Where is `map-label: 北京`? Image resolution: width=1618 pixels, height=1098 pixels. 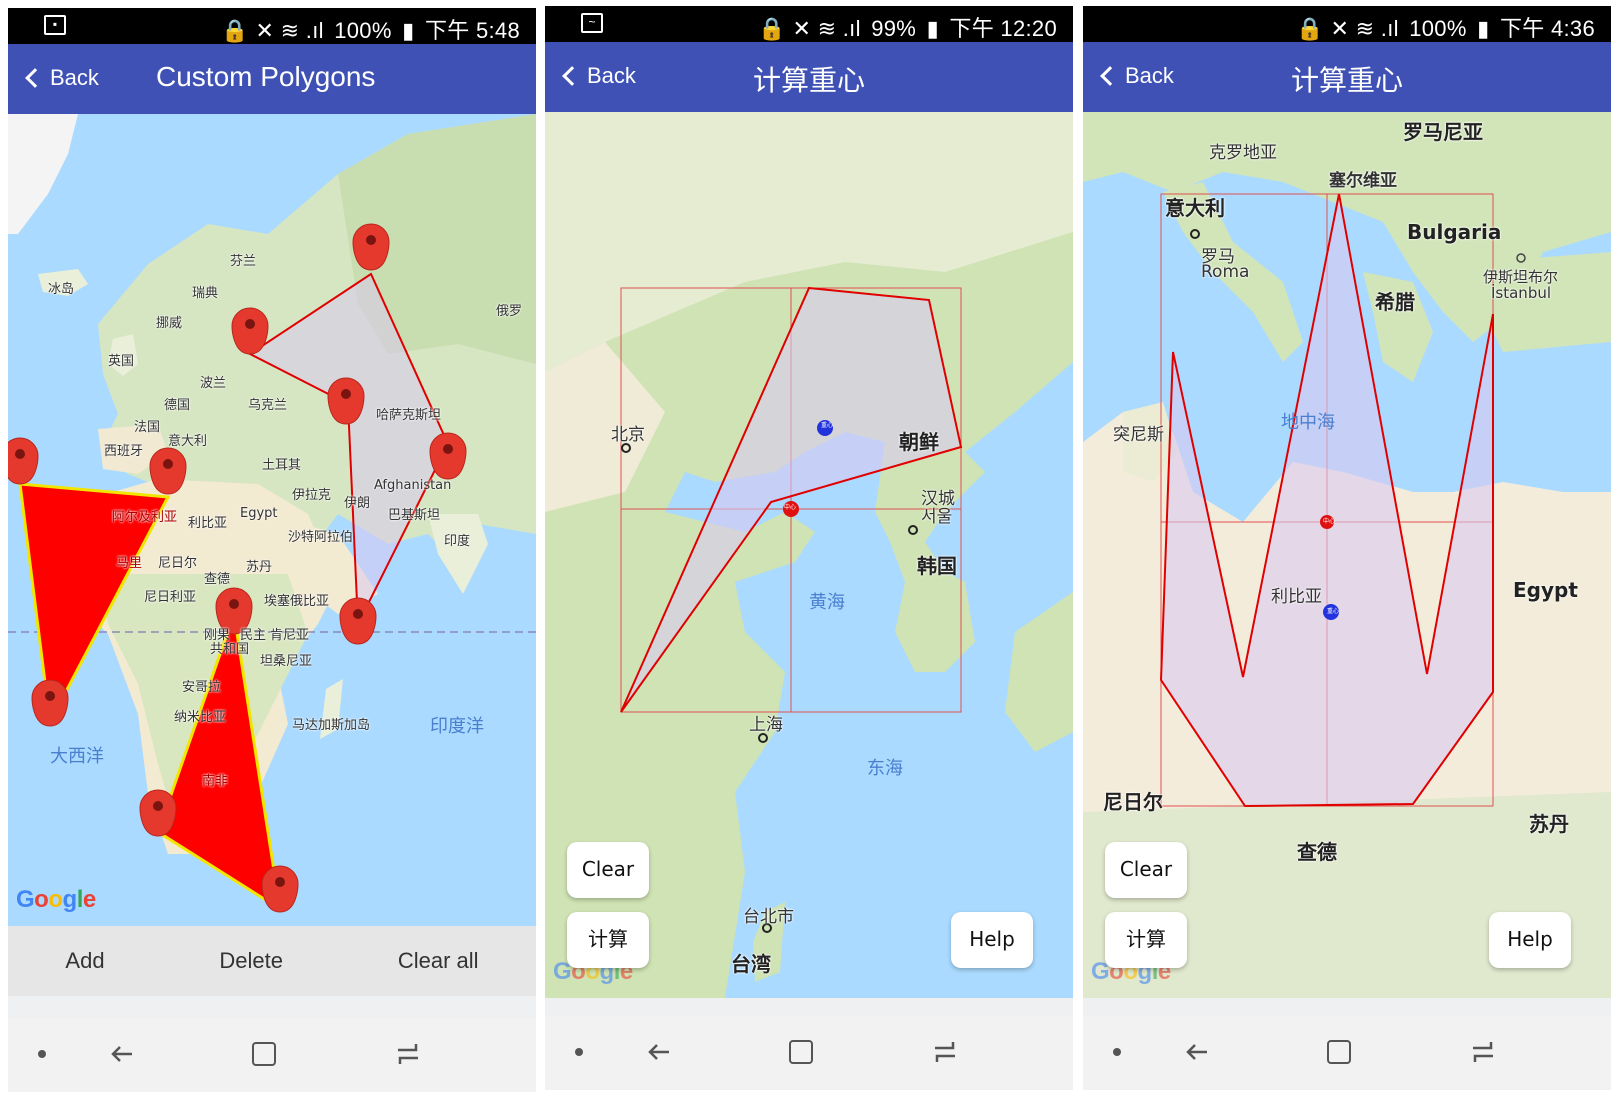
map-label: 北京 is located at coordinates (628, 435).